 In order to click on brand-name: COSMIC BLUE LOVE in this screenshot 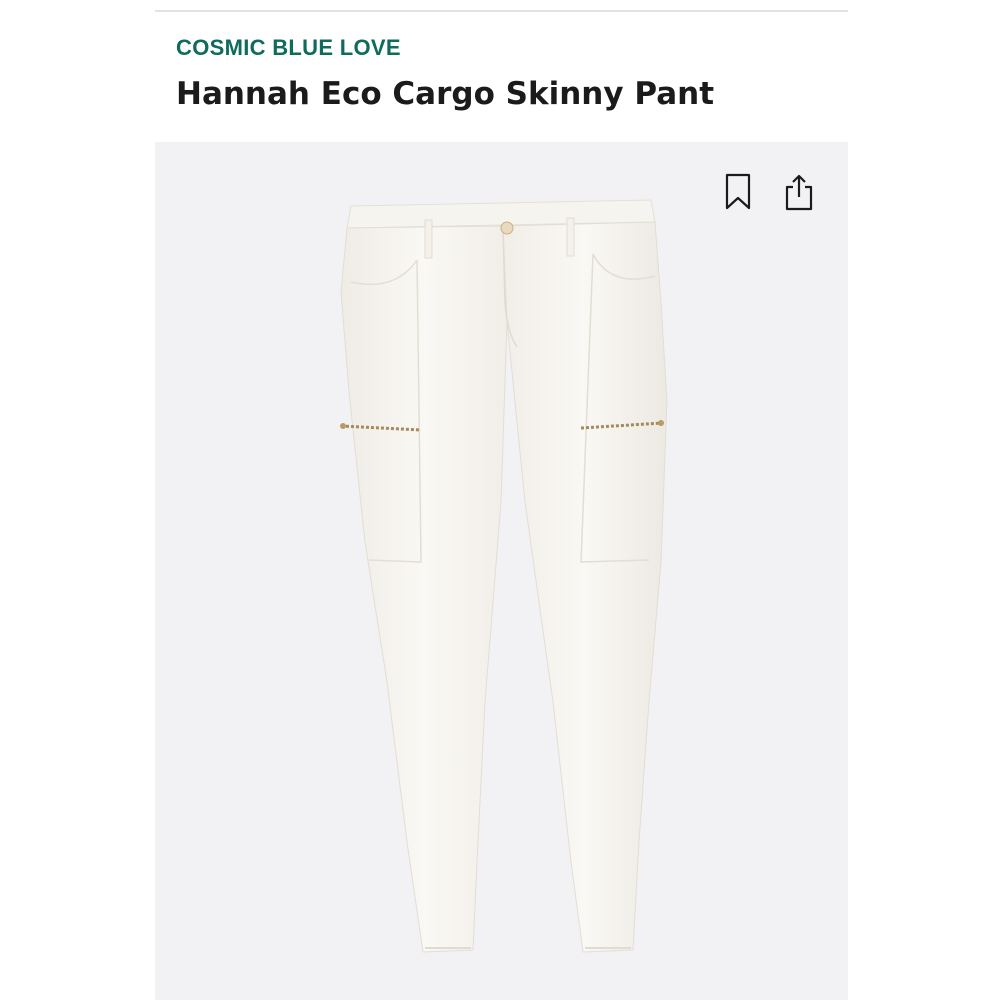, I will do `click(288, 48)`.